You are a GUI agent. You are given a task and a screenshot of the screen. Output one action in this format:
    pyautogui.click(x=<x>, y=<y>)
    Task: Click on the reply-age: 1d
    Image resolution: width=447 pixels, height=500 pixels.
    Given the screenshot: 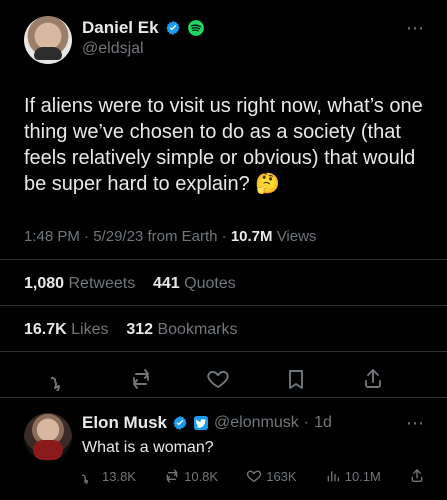 What is the action you would take?
    pyautogui.click(x=323, y=423)
    